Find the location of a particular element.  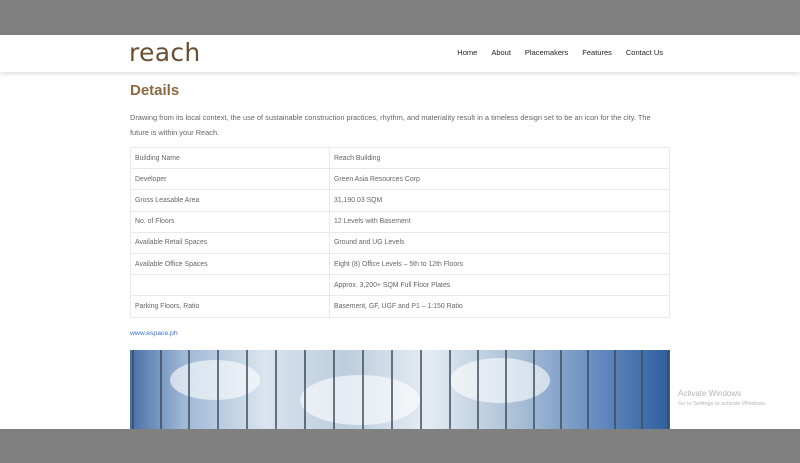

row-label: Available Office Spaces is located at coordinates (230, 264).